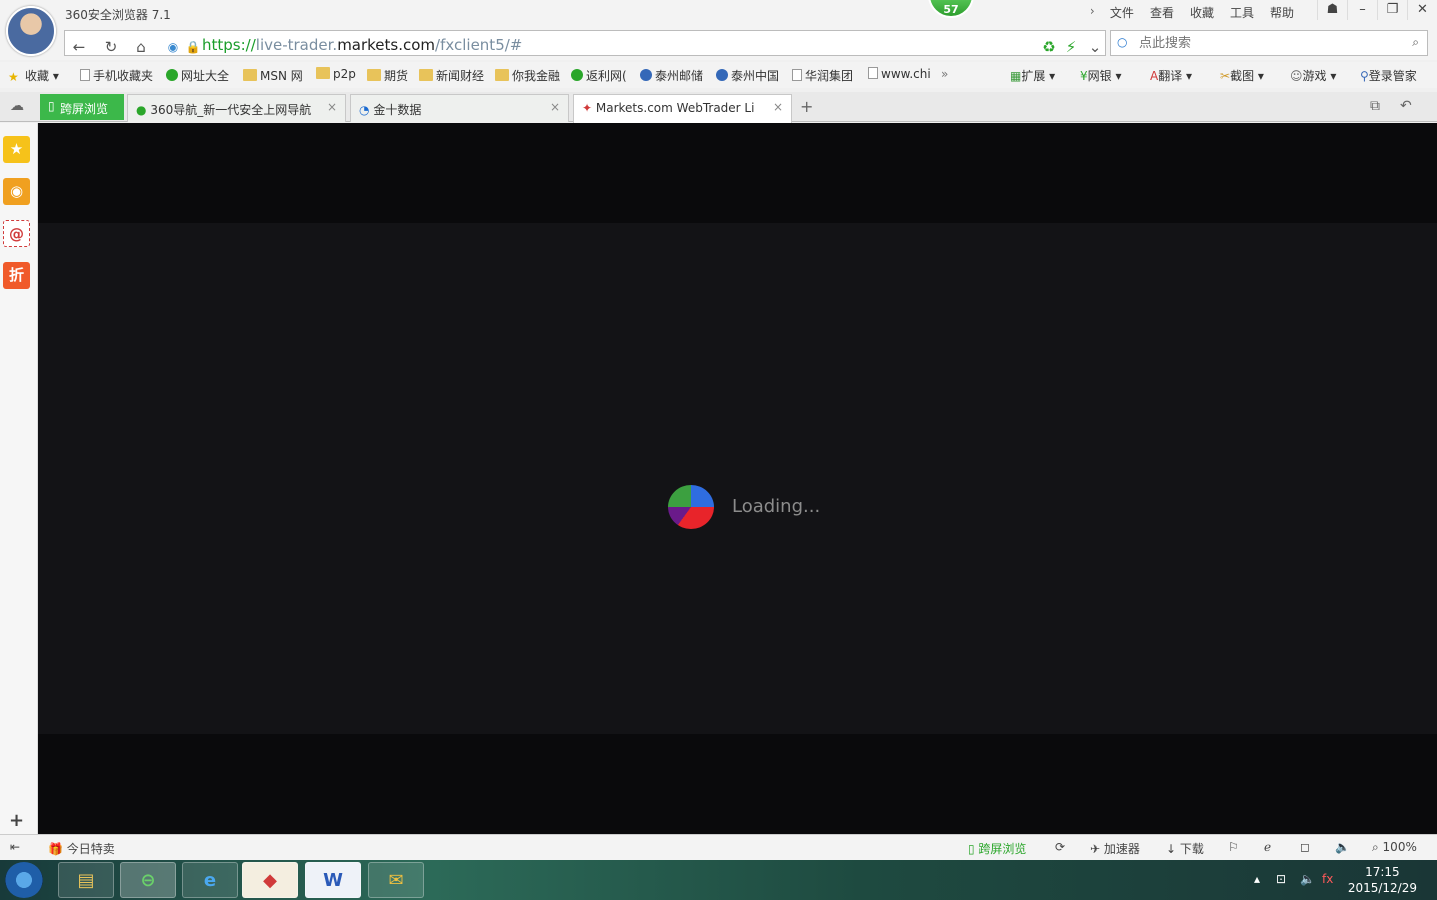 The width and height of the screenshot is (1437, 900). Describe the element at coordinates (197, 75) in the screenshot. I see `bookmark-url-nav: 网址大全` at that location.